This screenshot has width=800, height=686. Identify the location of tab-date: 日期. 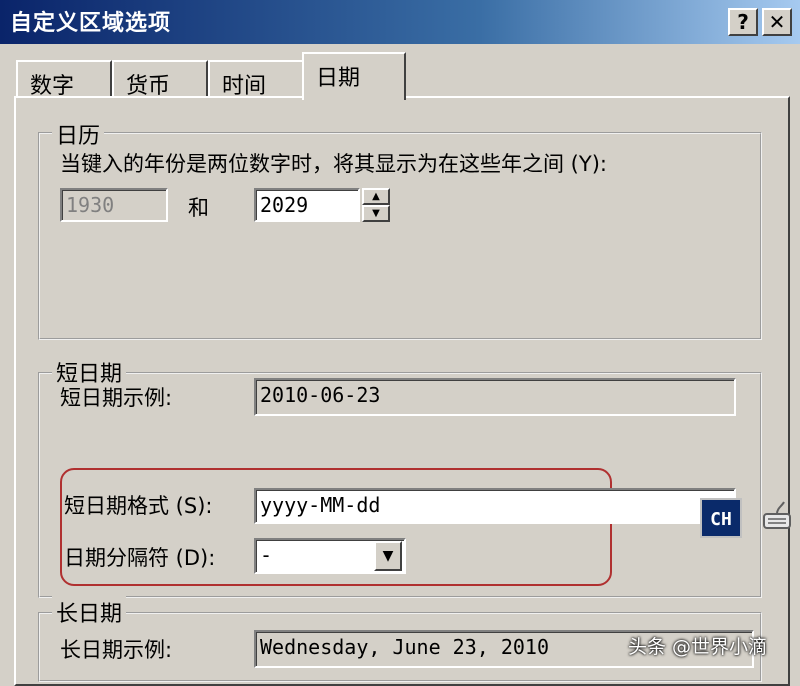
(354, 76).